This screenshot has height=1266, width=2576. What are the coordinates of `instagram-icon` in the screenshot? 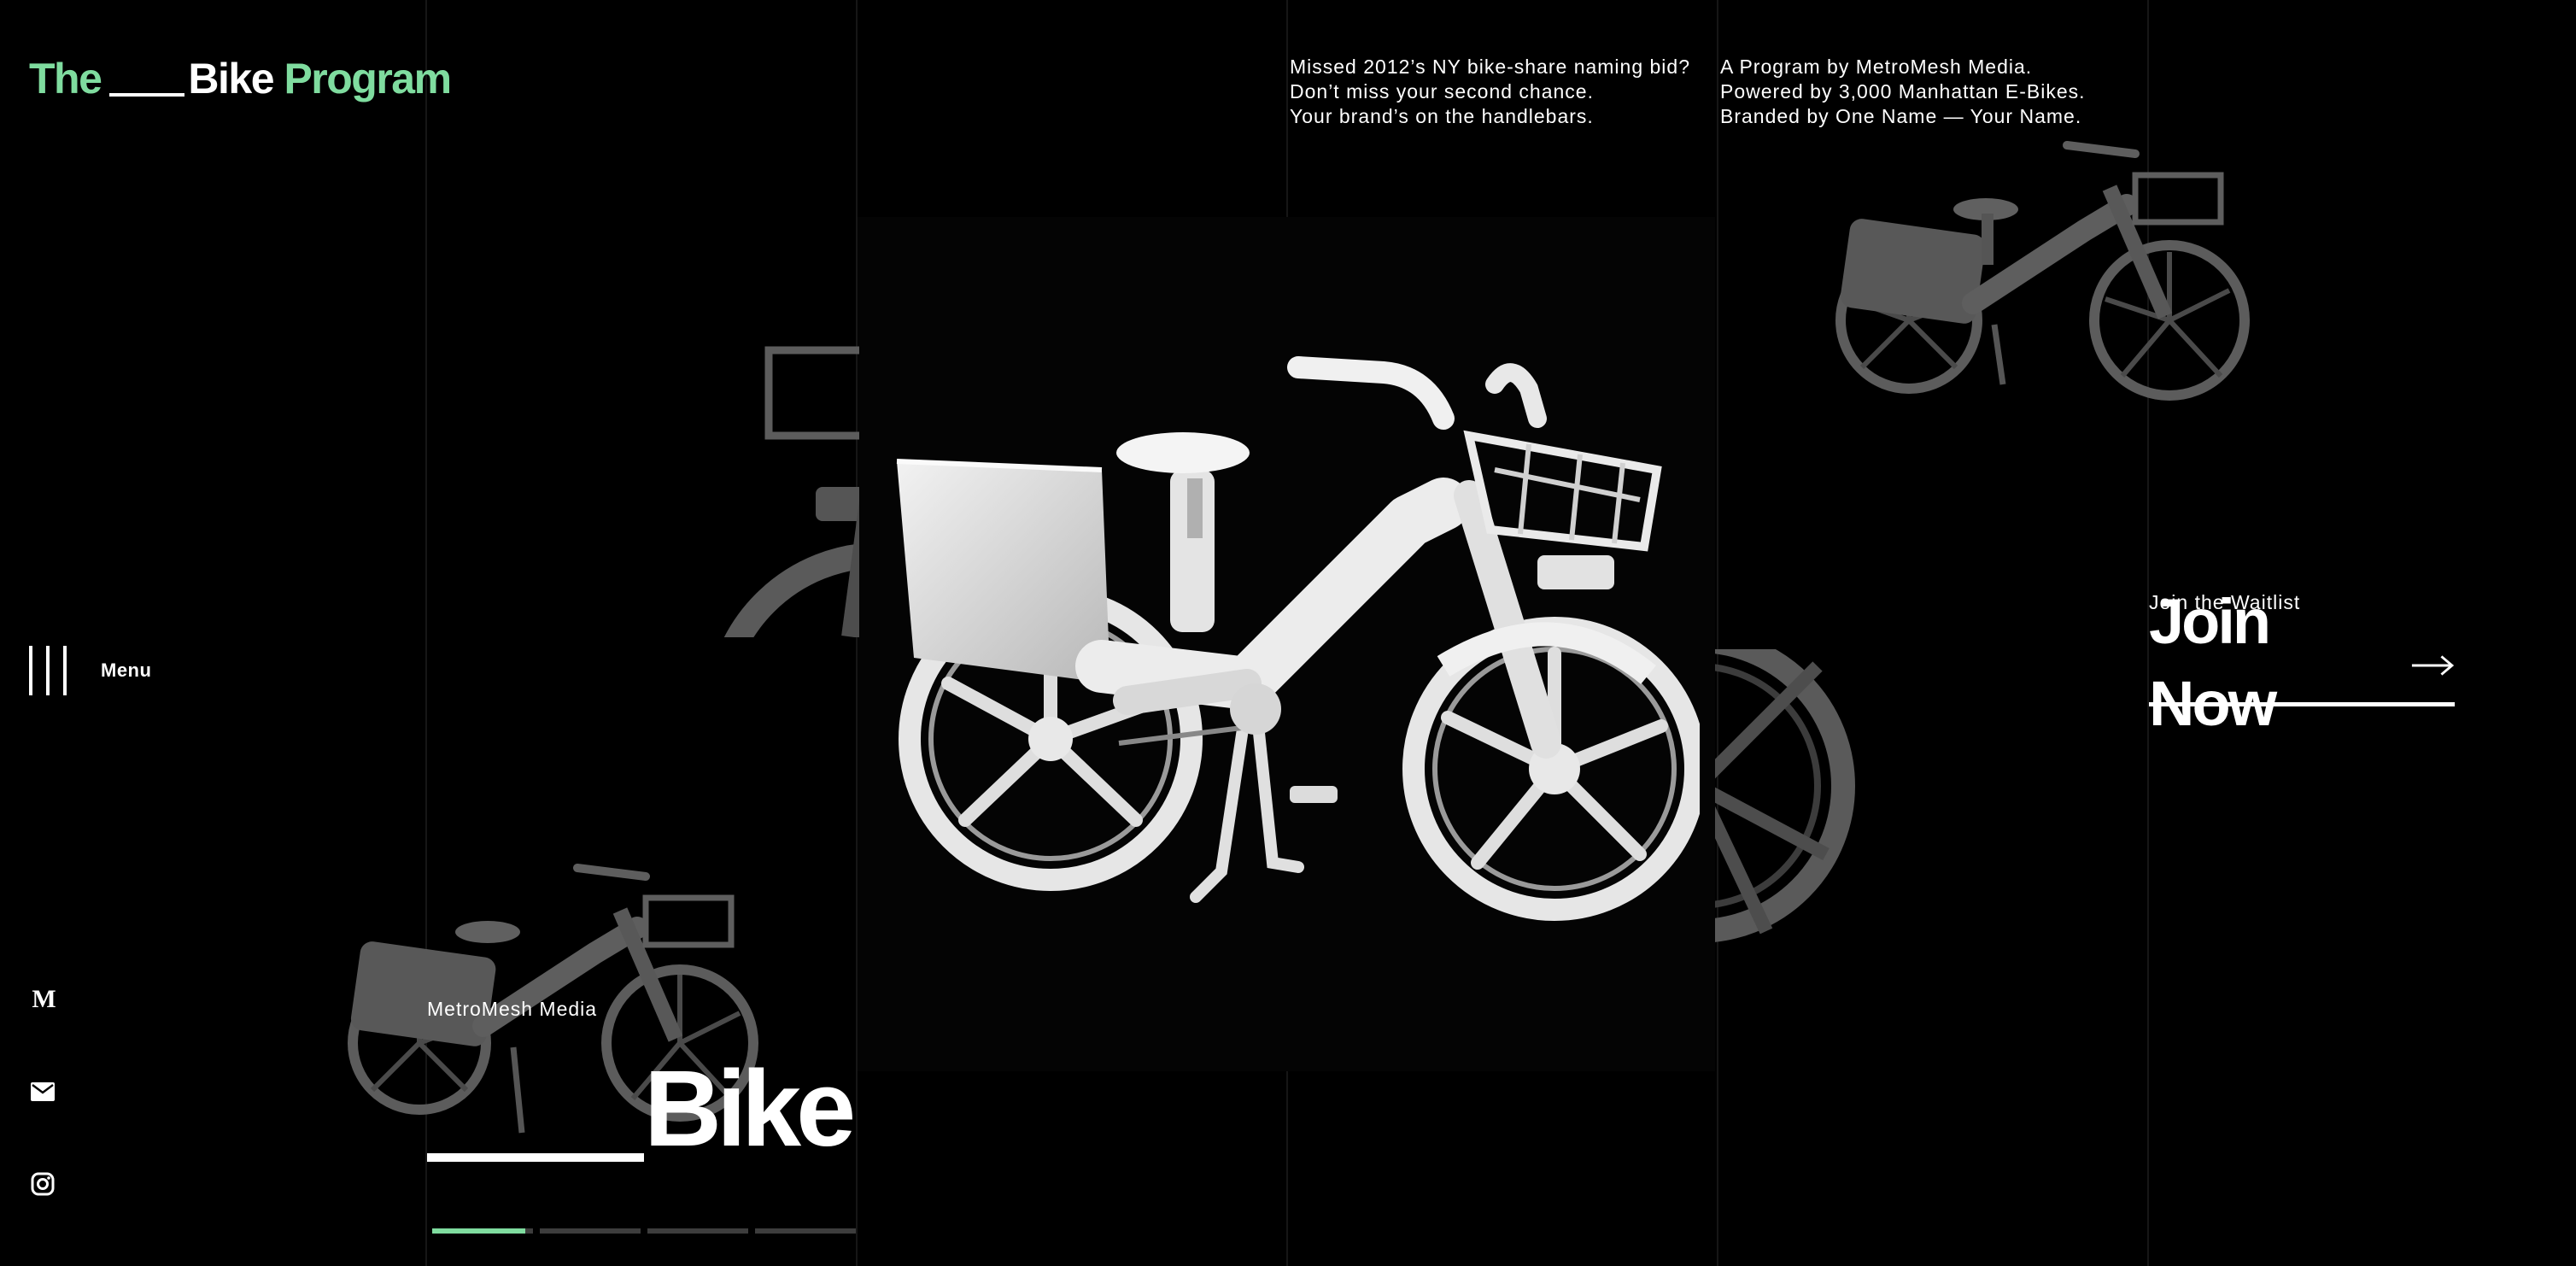 It's located at (43, 1184).